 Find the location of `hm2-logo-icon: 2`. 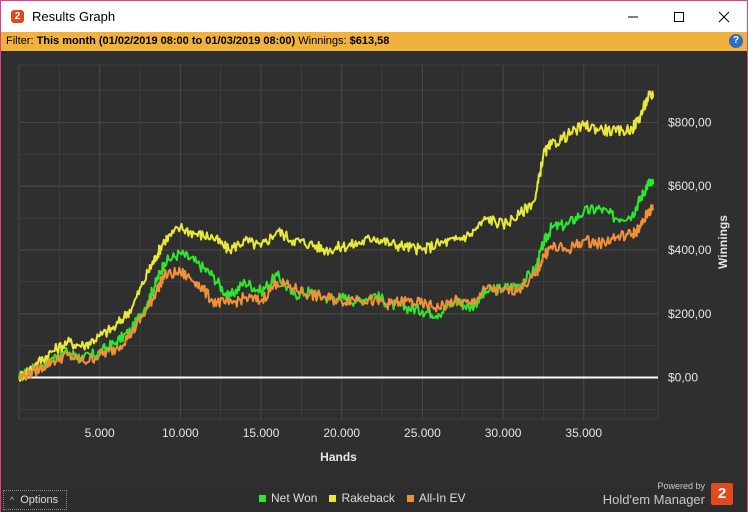

hm2-logo-icon: 2 is located at coordinates (722, 494).